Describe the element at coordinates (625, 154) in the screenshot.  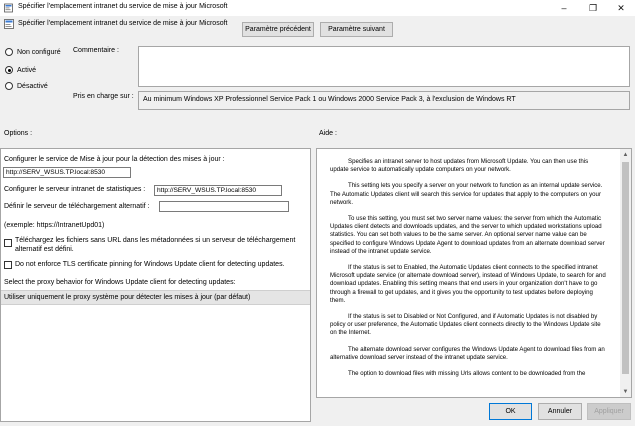
I see `scroll-up-icon: ▲` at that location.